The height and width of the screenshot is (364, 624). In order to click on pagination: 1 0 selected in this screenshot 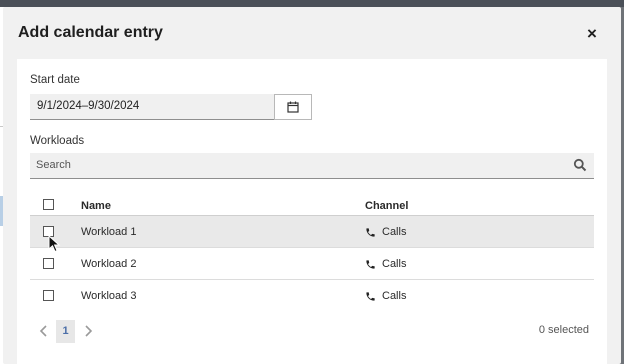, I will do `click(312, 331)`.